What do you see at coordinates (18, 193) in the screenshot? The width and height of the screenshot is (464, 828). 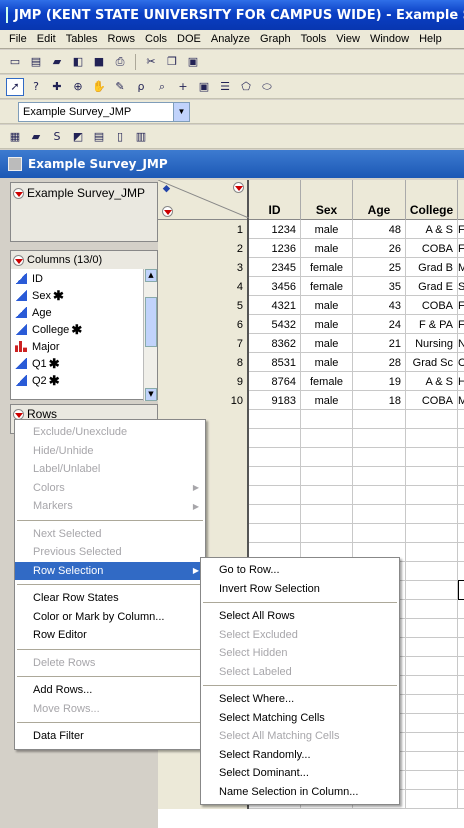 I see `table-menu-icon` at bounding box center [18, 193].